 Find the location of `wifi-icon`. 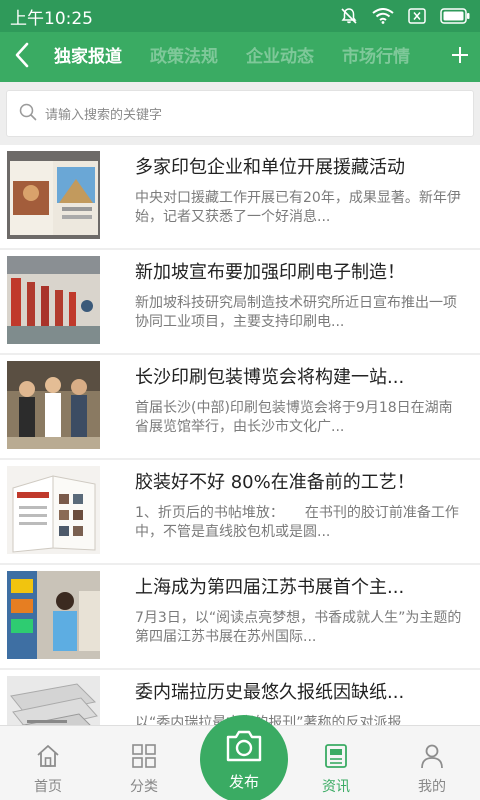

wifi-icon is located at coordinates (383, 16).